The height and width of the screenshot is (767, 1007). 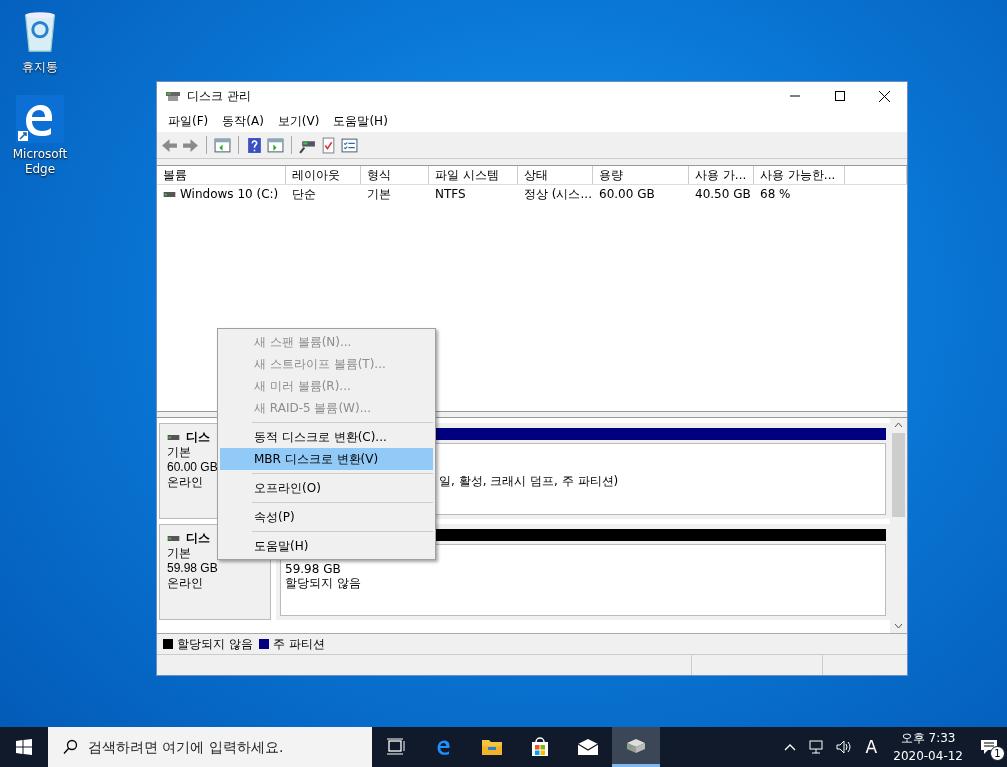 What do you see at coordinates (898, 475) in the screenshot?
I see `scroll-thumb` at bounding box center [898, 475].